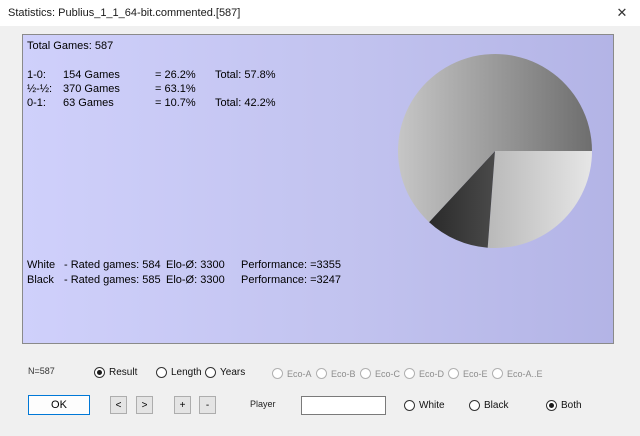 The image size is (640, 436). I want to click on radio-eco-e: Eco-E, so click(468, 373).